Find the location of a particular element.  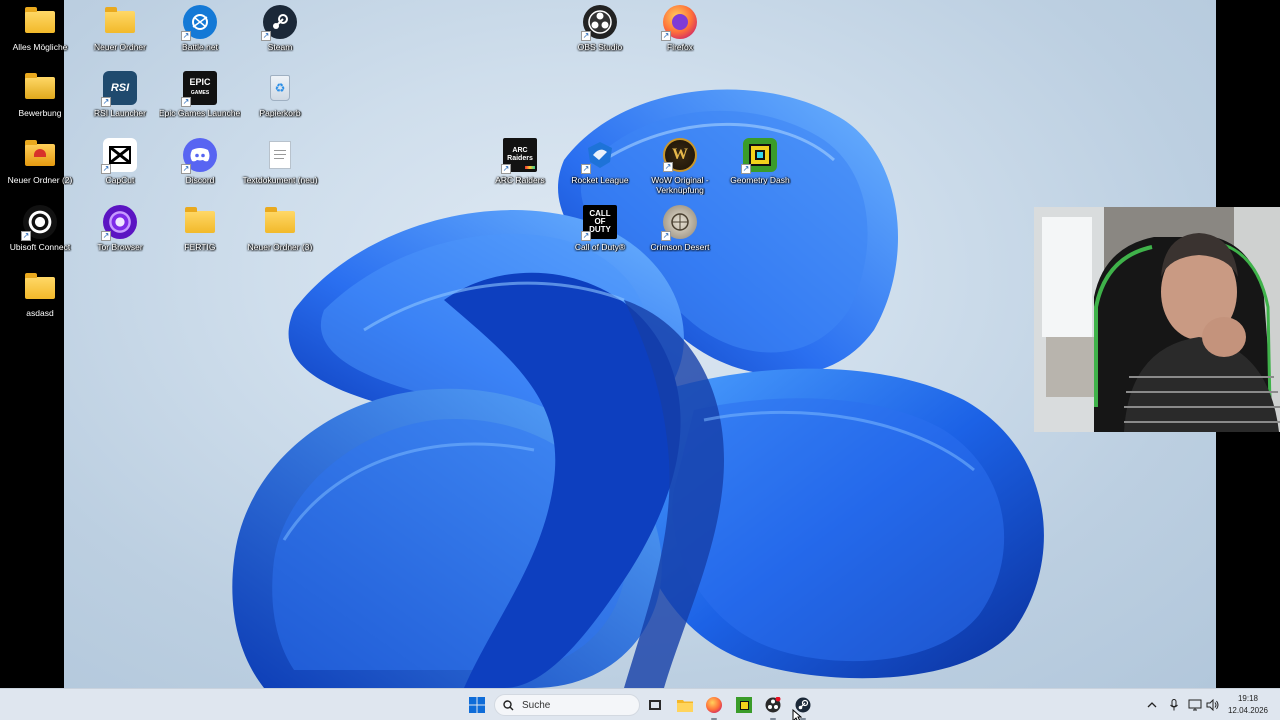

call-of-duty-icon: CALL OF DUTY ↗ is located at coordinates (599, 223).